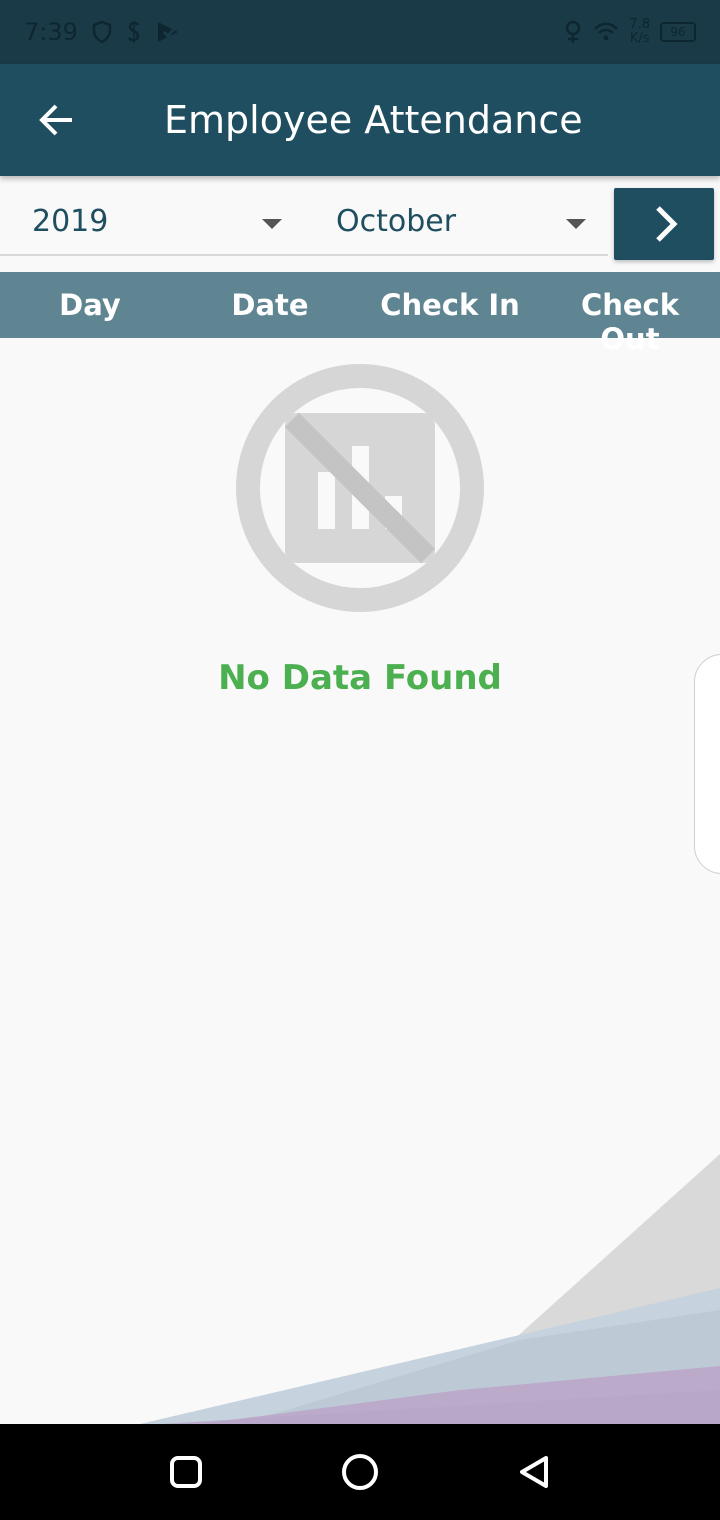  What do you see at coordinates (360, 488) in the screenshot?
I see `no-chart-icon` at bounding box center [360, 488].